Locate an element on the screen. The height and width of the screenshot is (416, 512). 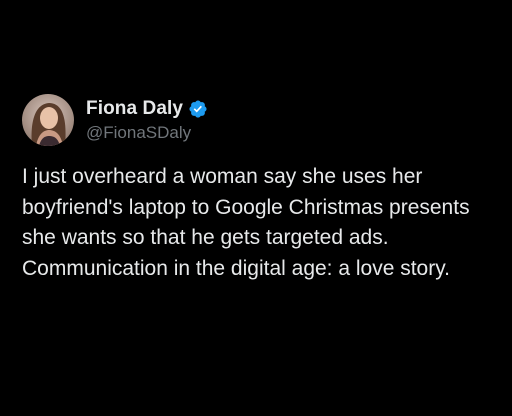
author-names: Fiona Daly @FionaSDaly is located at coordinates (147, 120).